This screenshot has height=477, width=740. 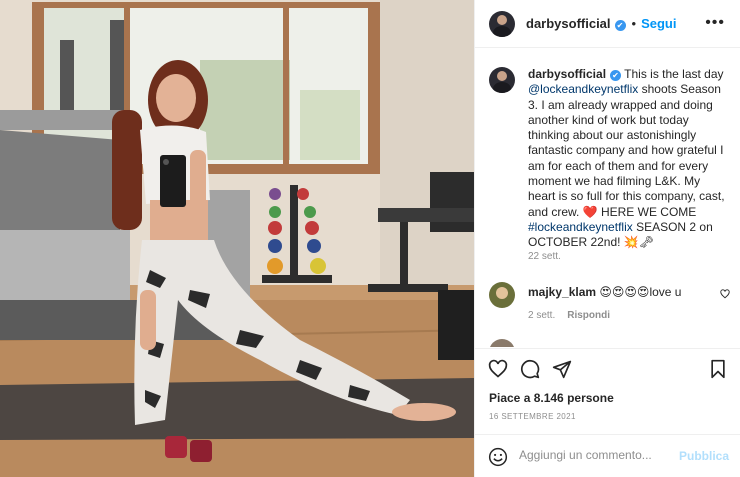 What do you see at coordinates (658, 23) in the screenshot?
I see `follow-button: Segui` at bounding box center [658, 23].